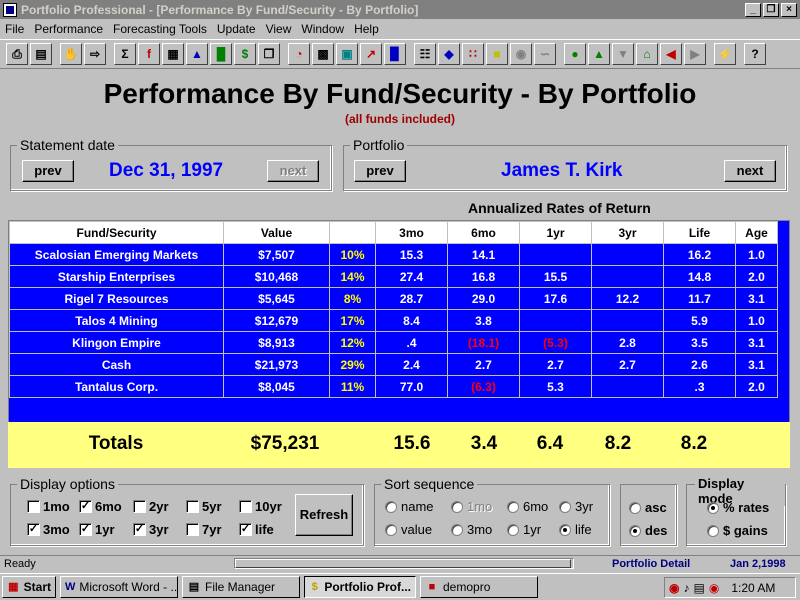 The width and height of the screenshot is (800, 600). I want to click on money-icon: $, so click(245, 54).